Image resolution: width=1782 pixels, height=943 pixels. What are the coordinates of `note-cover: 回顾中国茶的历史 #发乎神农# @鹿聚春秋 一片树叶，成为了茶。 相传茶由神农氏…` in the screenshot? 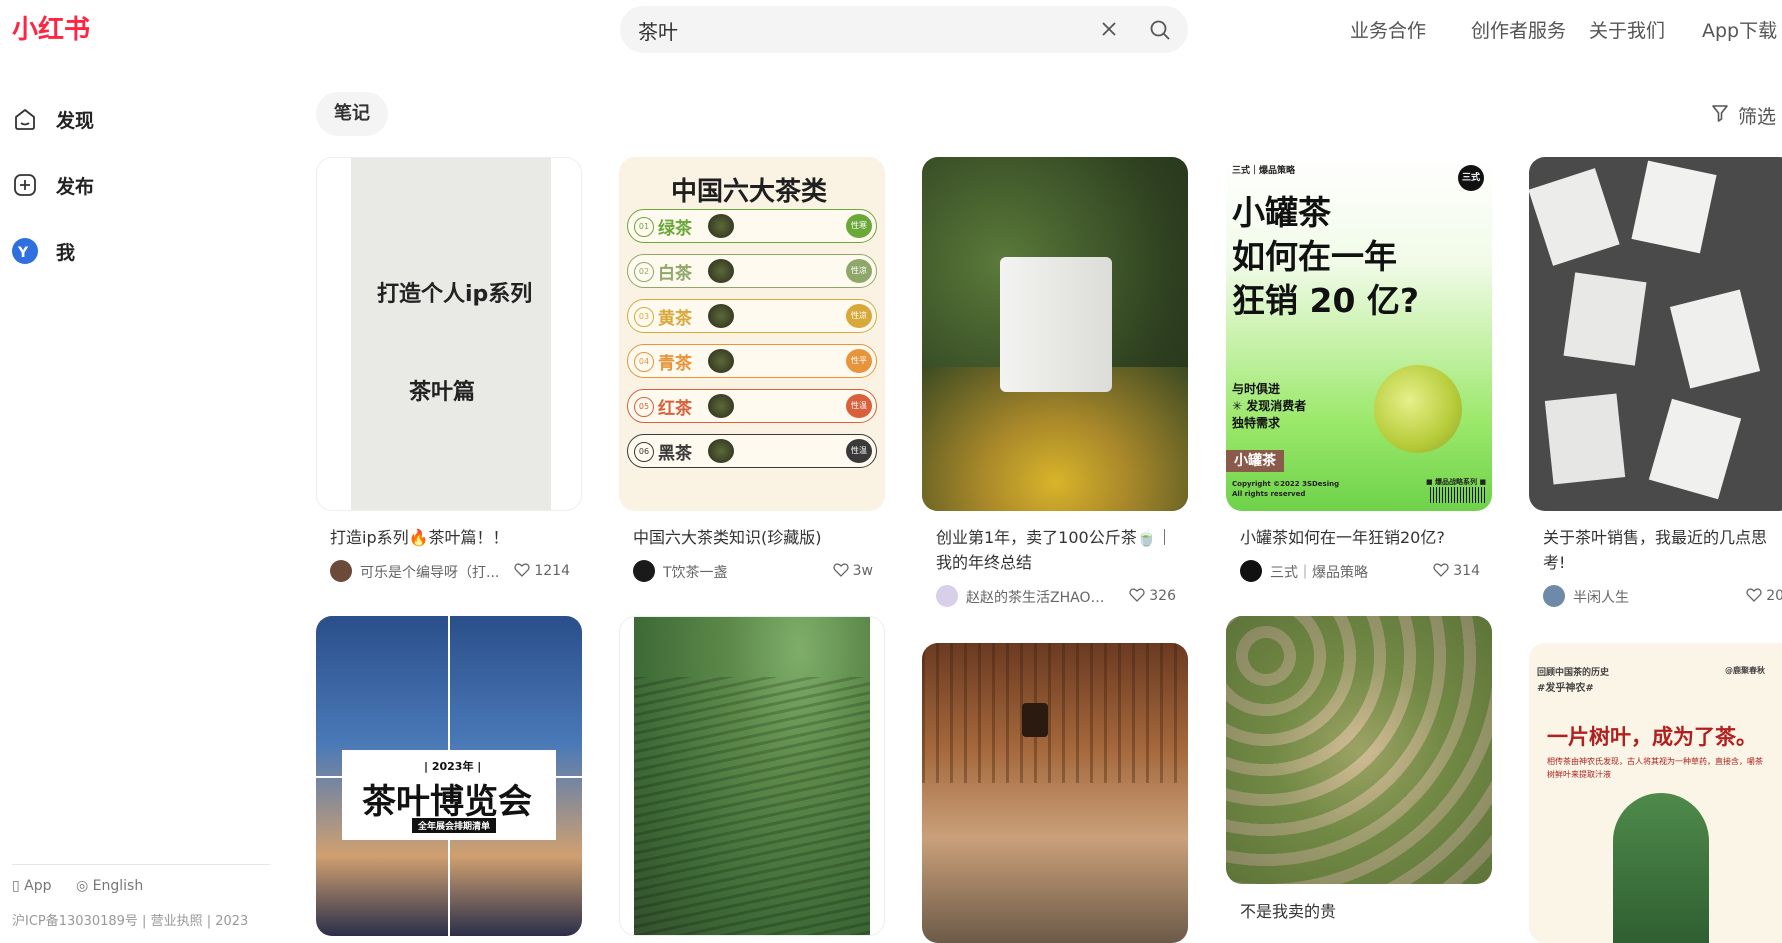 It's located at (1655, 793).